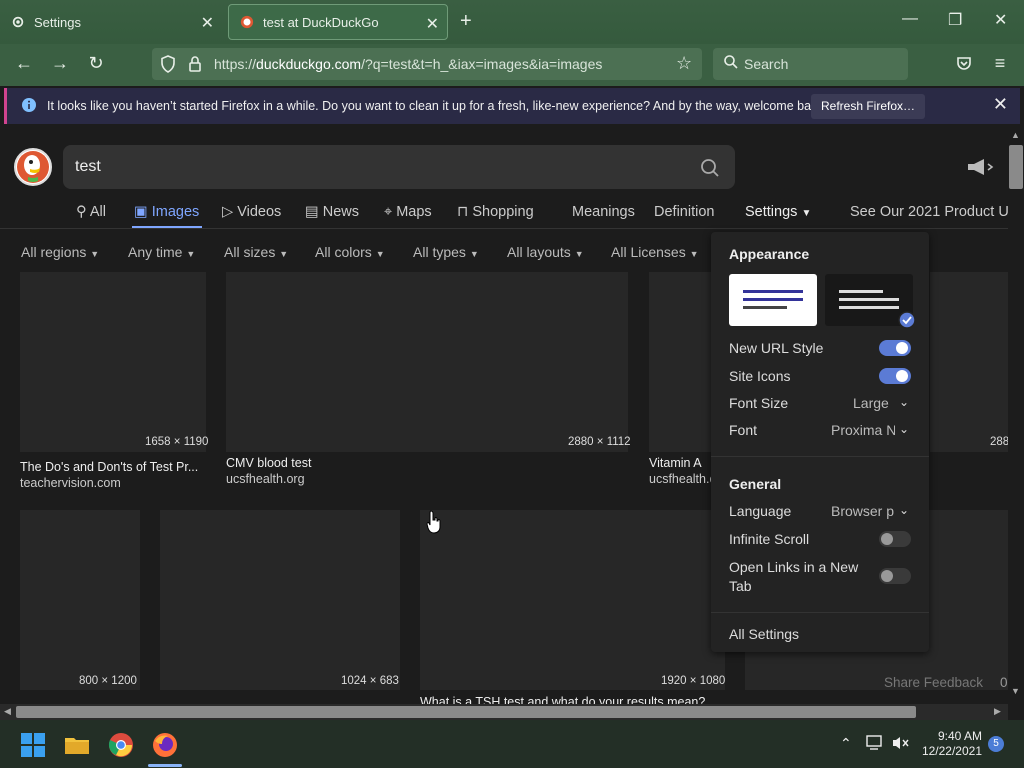 The width and height of the screenshot is (1024, 768). What do you see at coordinates (332, 212) in the screenshot?
I see `tab-news: ▤ News` at bounding box center [332, 212].